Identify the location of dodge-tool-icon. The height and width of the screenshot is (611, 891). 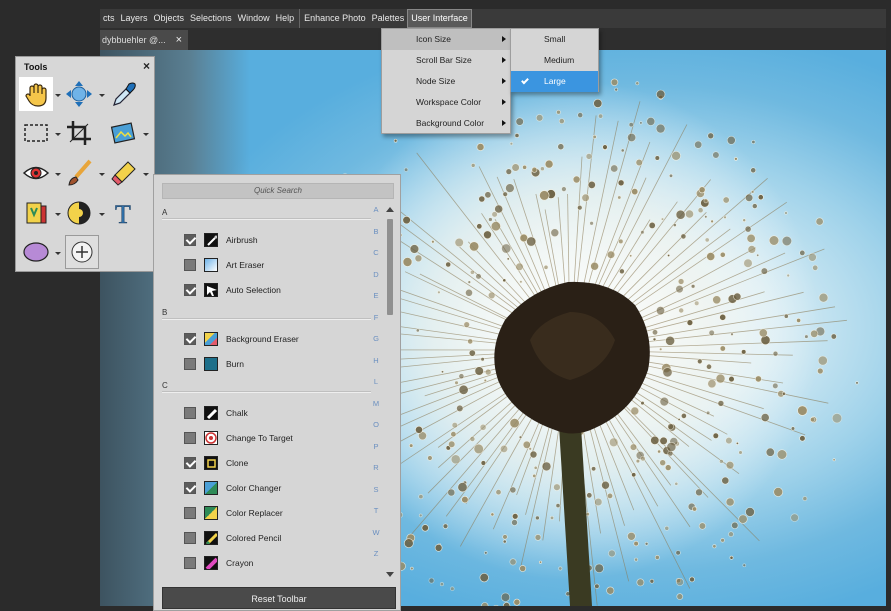
(79, 213).